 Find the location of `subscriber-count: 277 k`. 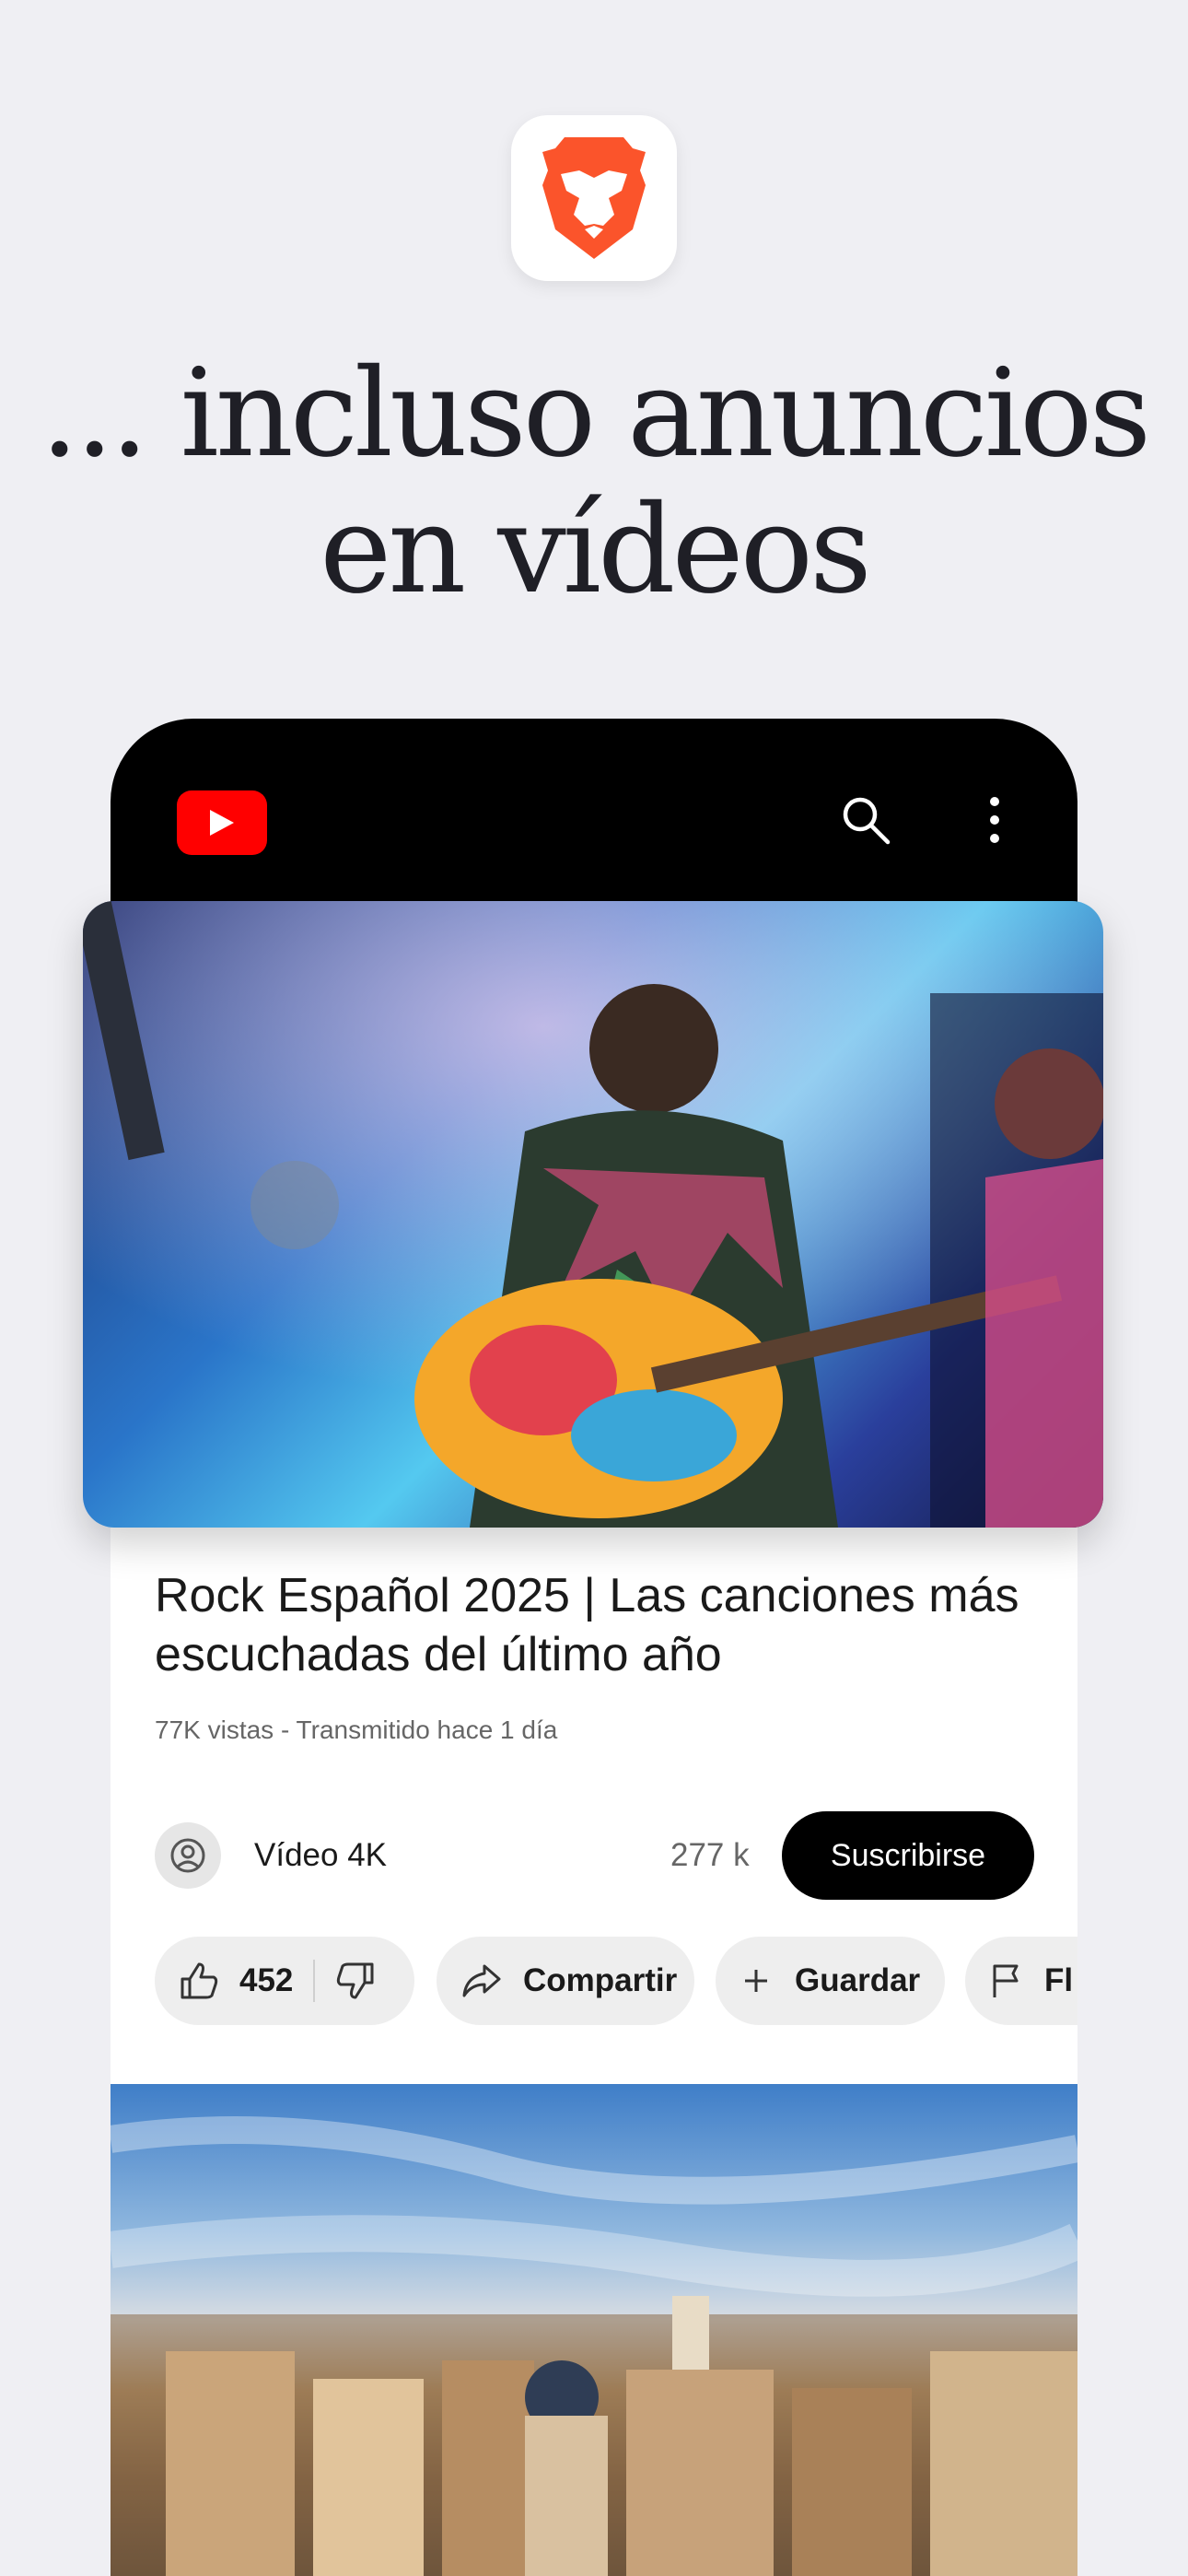

subscriber-count: 277 k is located at coordinates (710, 1855).